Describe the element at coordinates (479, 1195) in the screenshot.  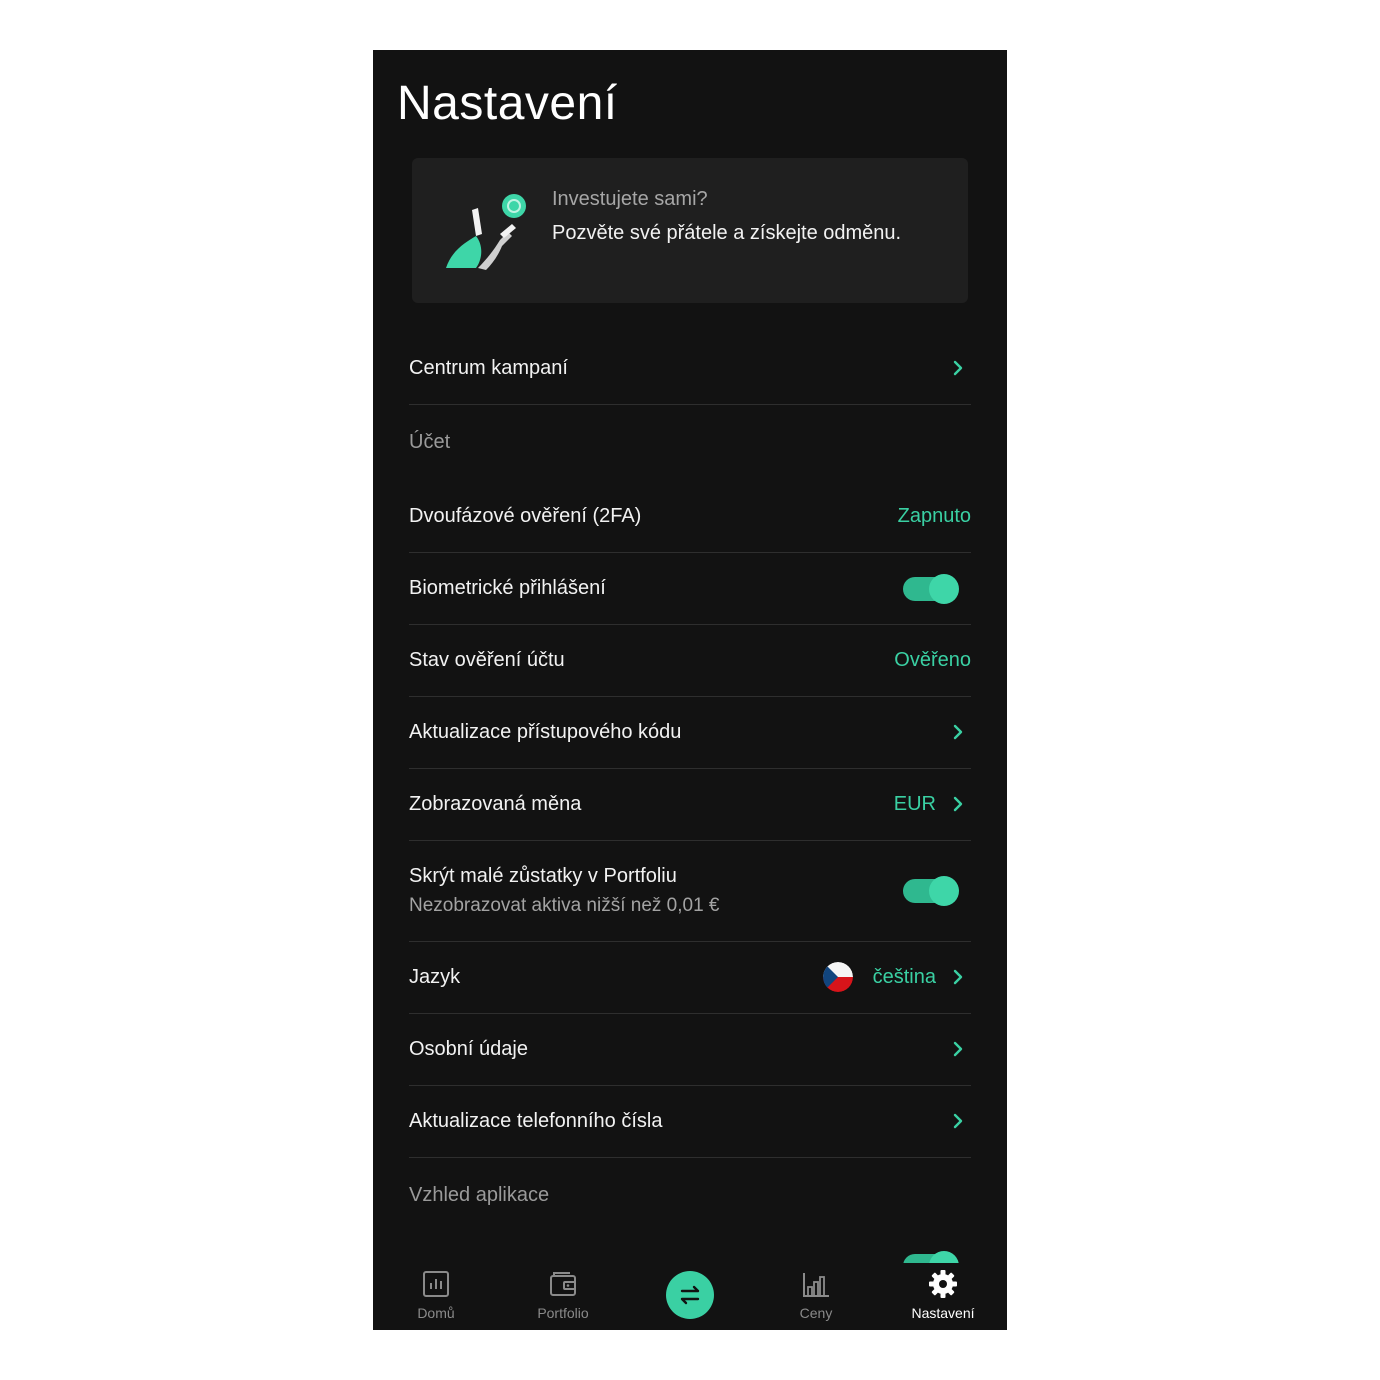
I see `section-title-appearance: Vzhled aplikace` at that location.